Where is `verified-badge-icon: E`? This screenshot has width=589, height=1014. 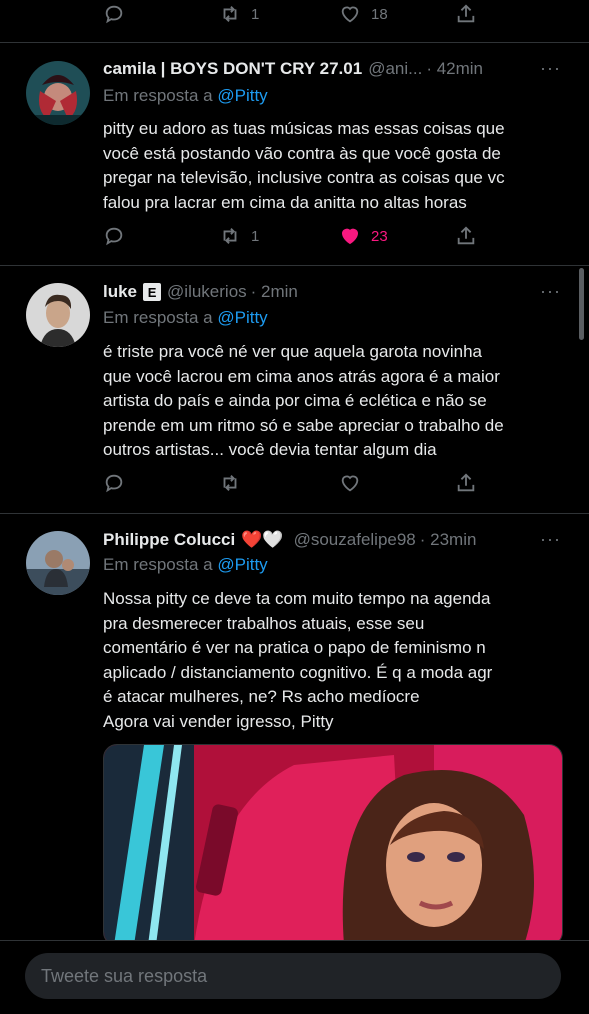
verified-badge-icon: E is located at coordinates (152, 292).